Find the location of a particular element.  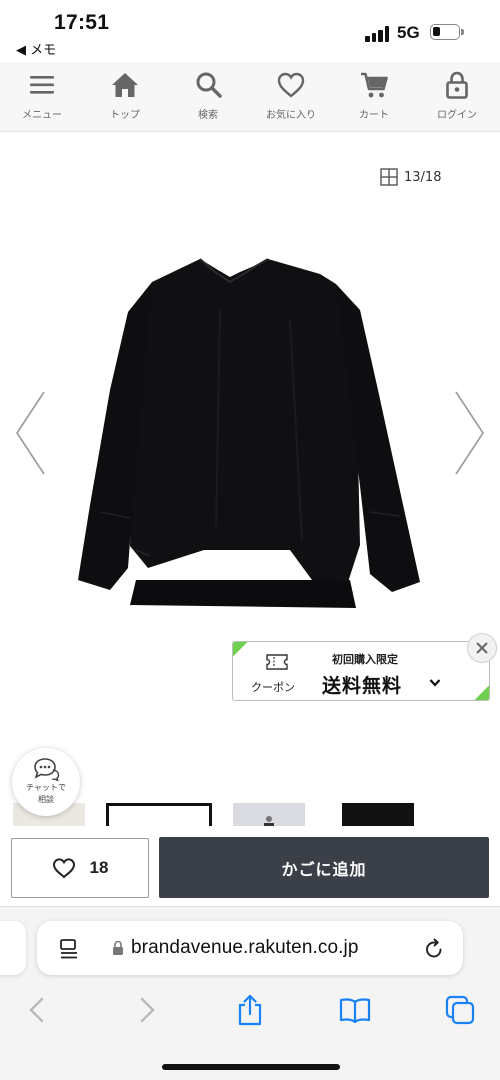

back-to-app-link: ◀ メモ is located at coordinates (36, 48).